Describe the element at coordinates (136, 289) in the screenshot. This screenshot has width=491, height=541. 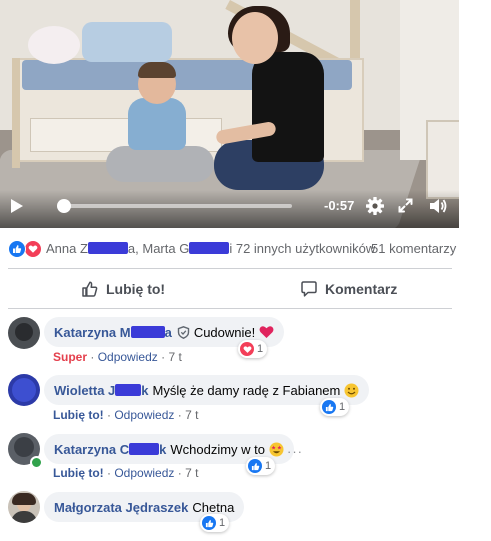
I see `like-button-label: Lubię to!` at that location.